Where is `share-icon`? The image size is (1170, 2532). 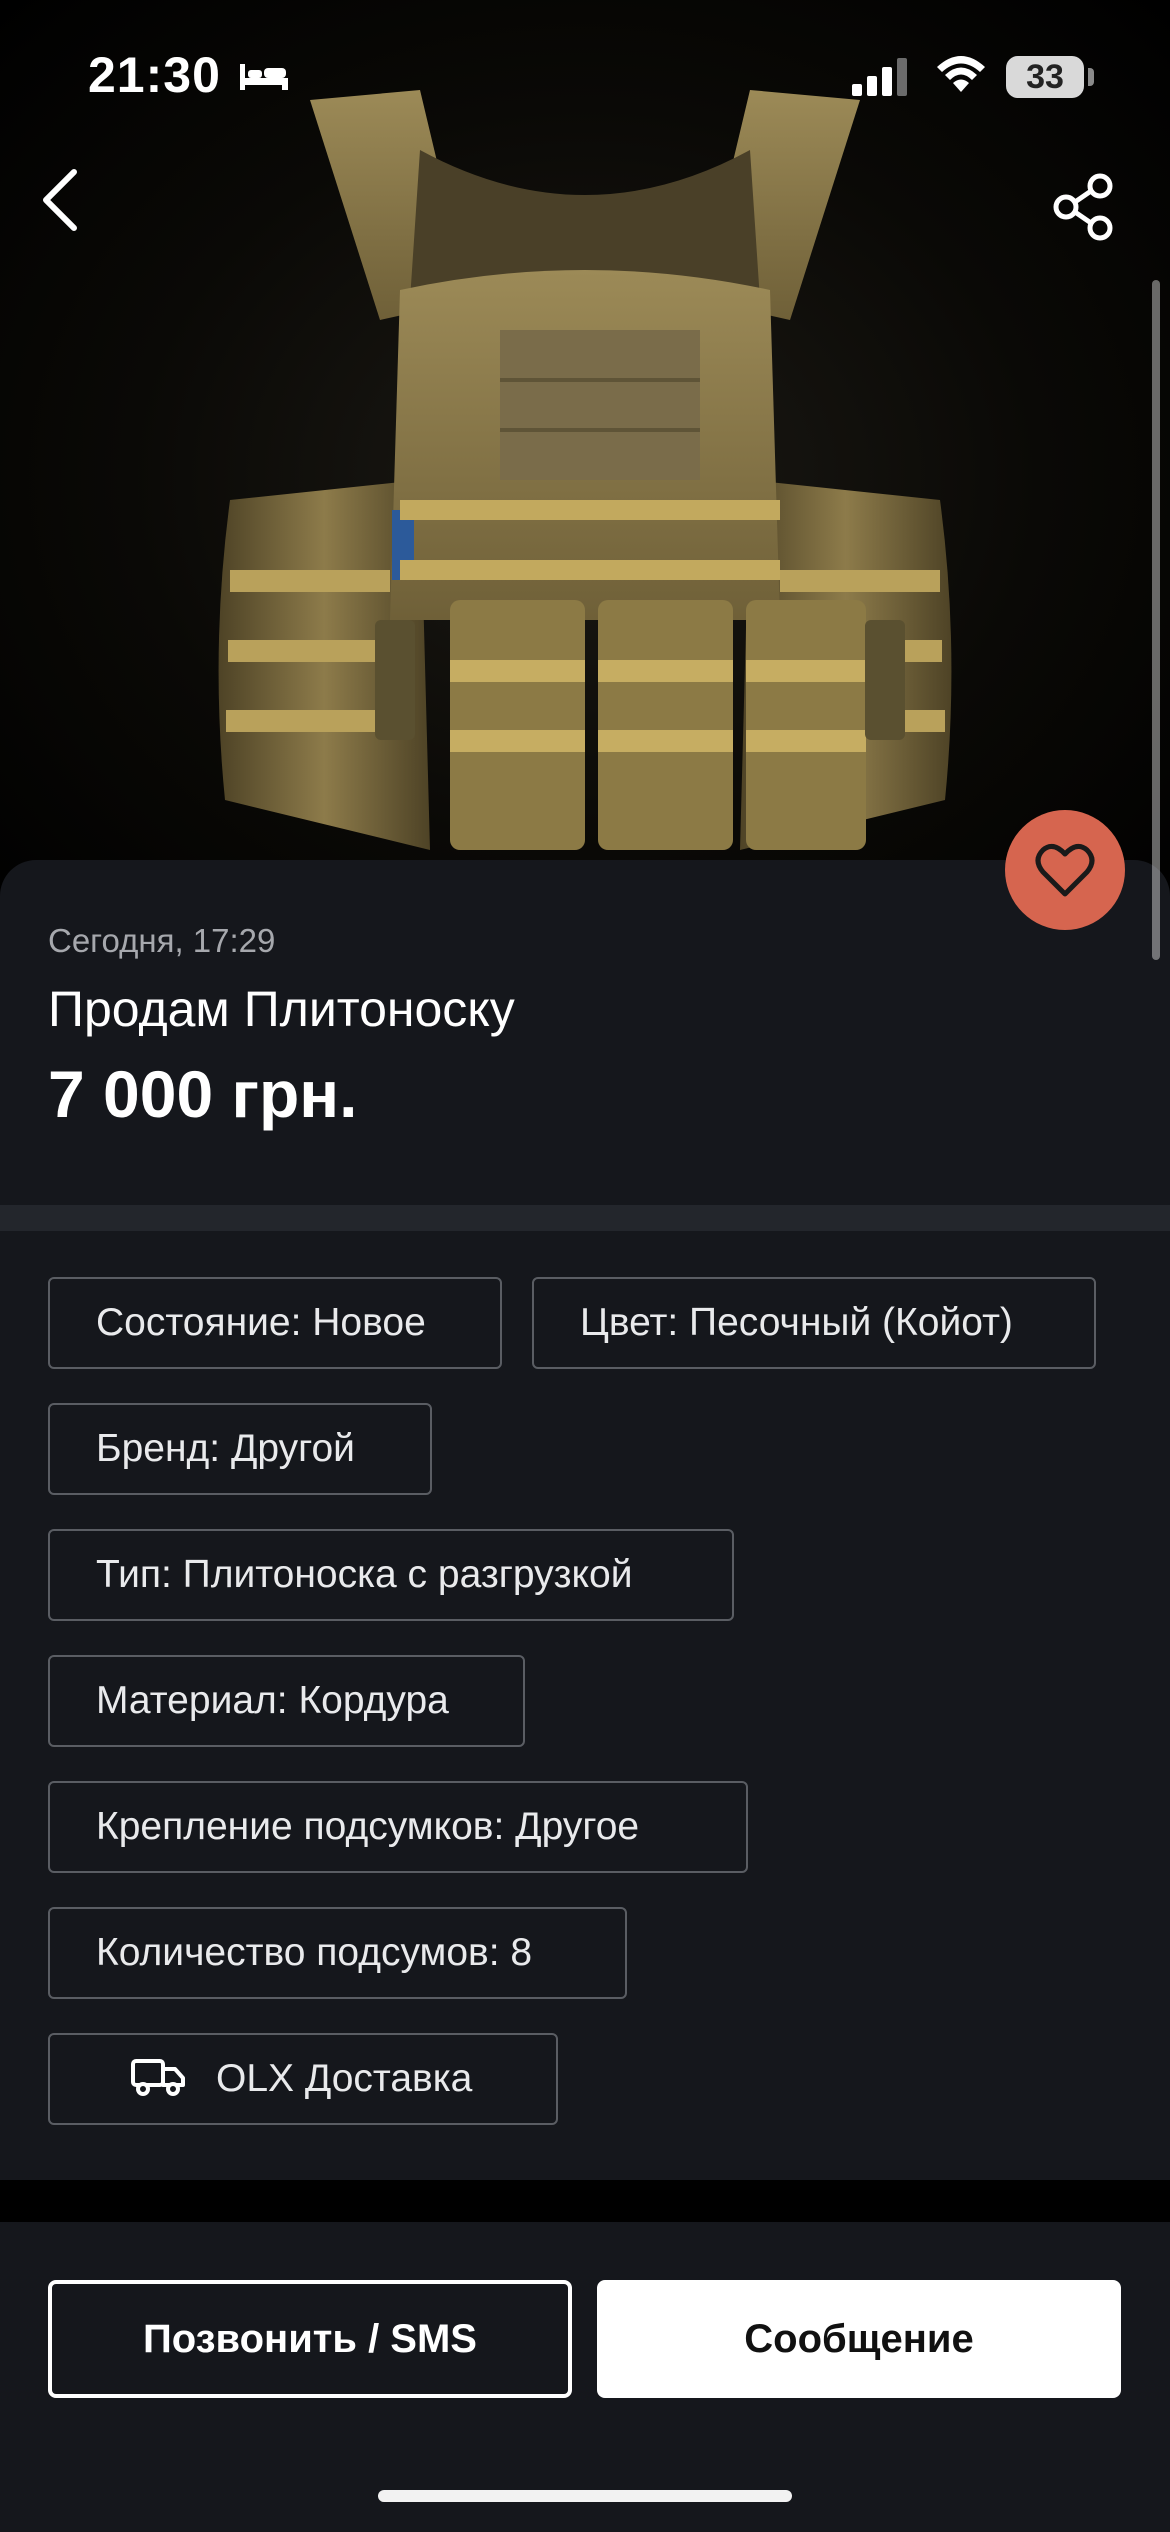
share-icon is located at coordinates (1083, 207).